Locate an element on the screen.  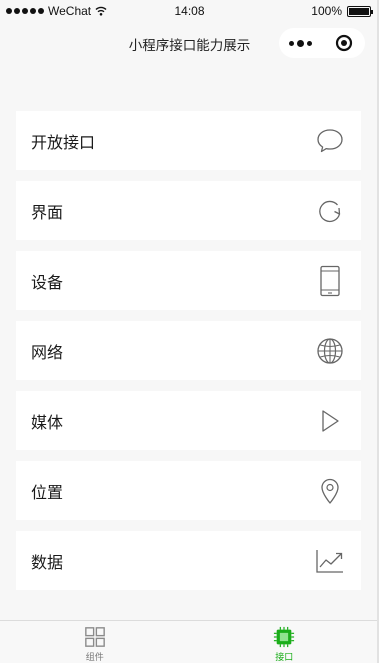
tab-api: 接口 is located at coordinates (284, 642).